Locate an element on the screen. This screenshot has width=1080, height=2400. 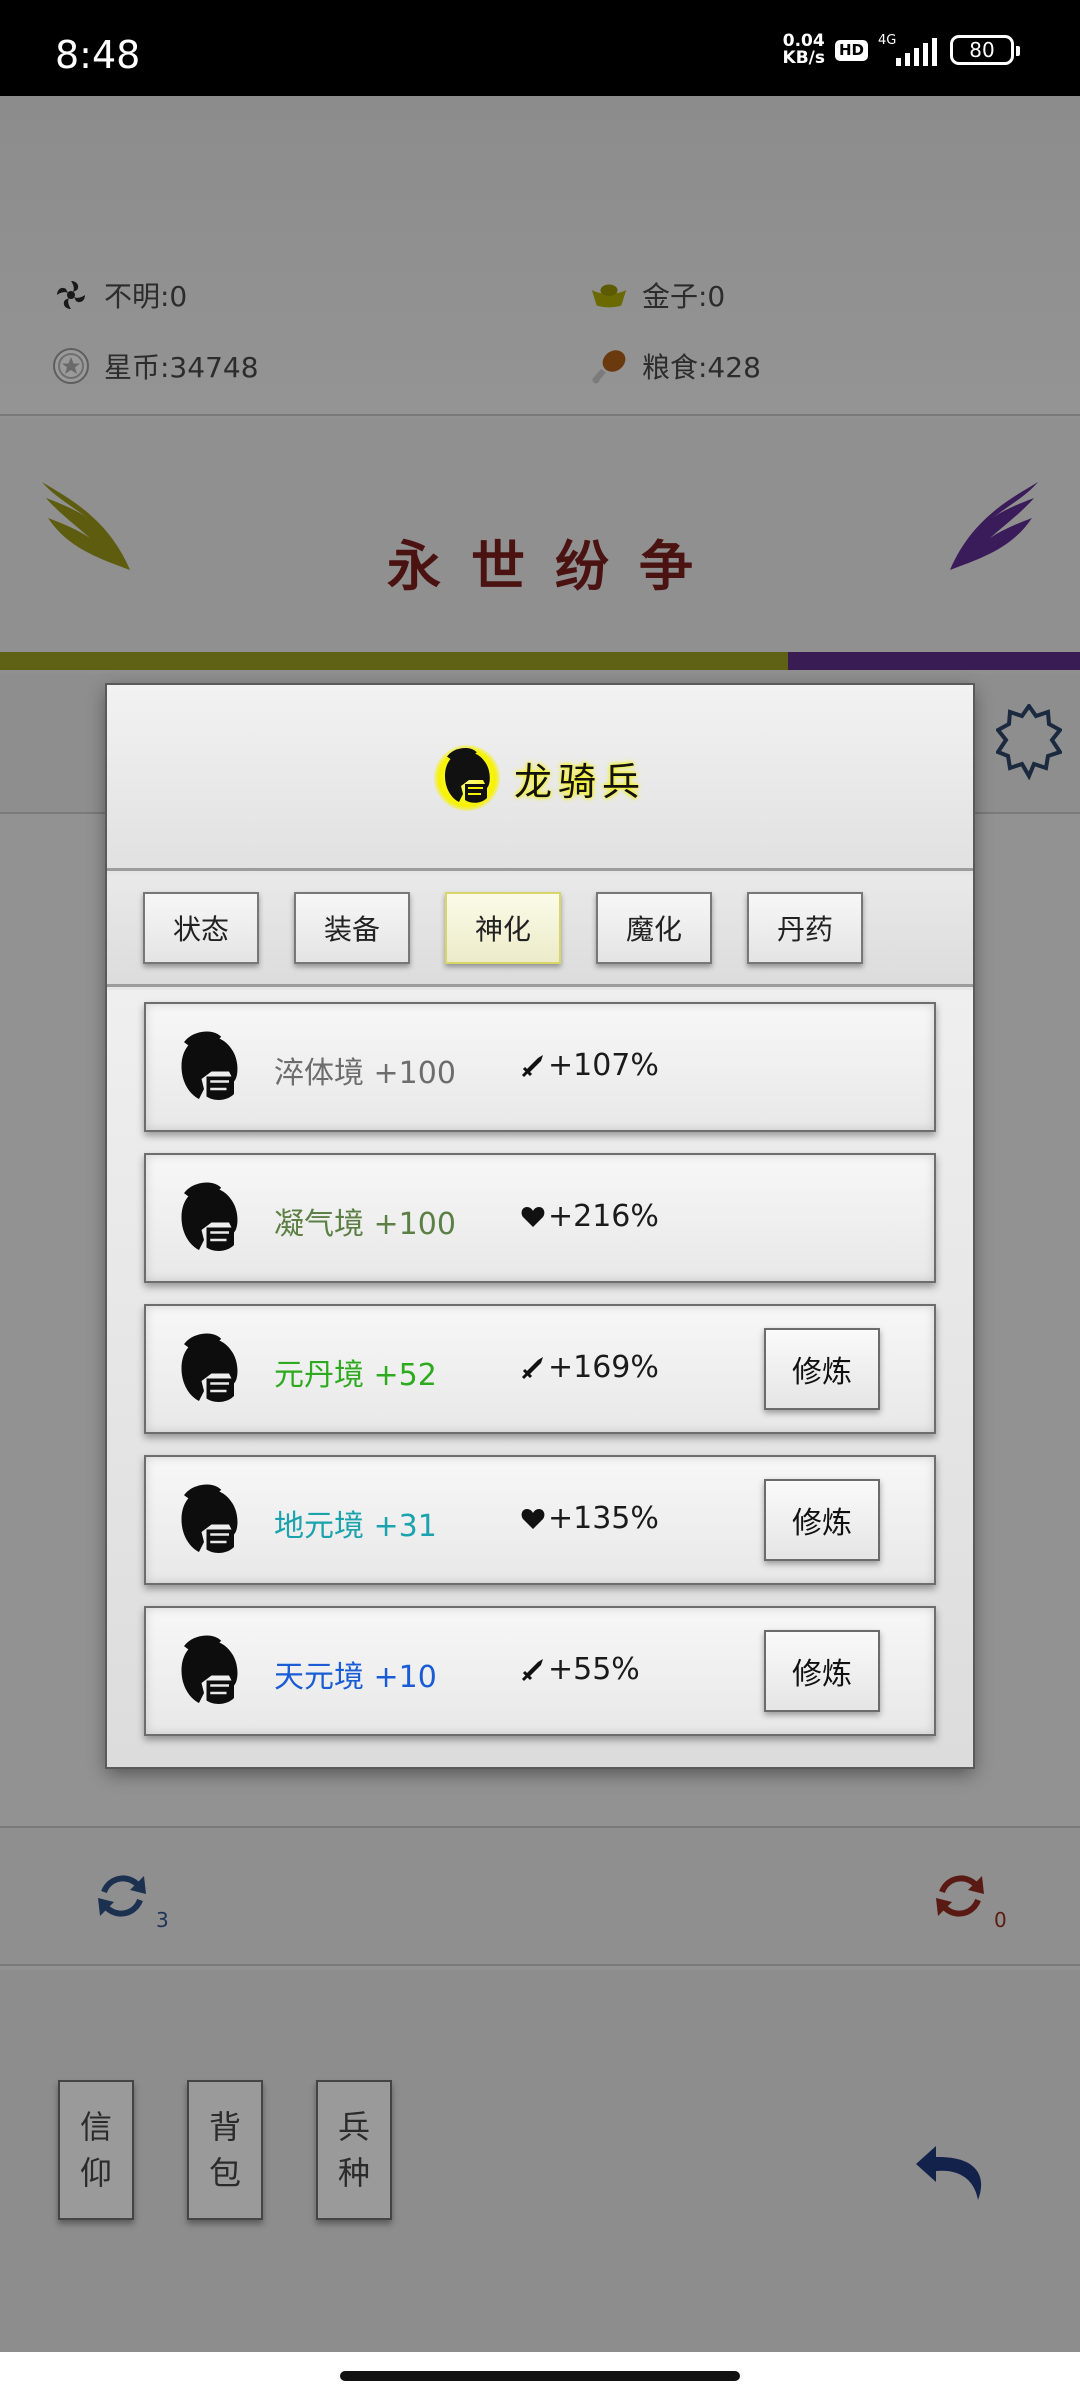
list-item: 地元境 +31 +135% 修炼 is located at coordinates (540, 1520).